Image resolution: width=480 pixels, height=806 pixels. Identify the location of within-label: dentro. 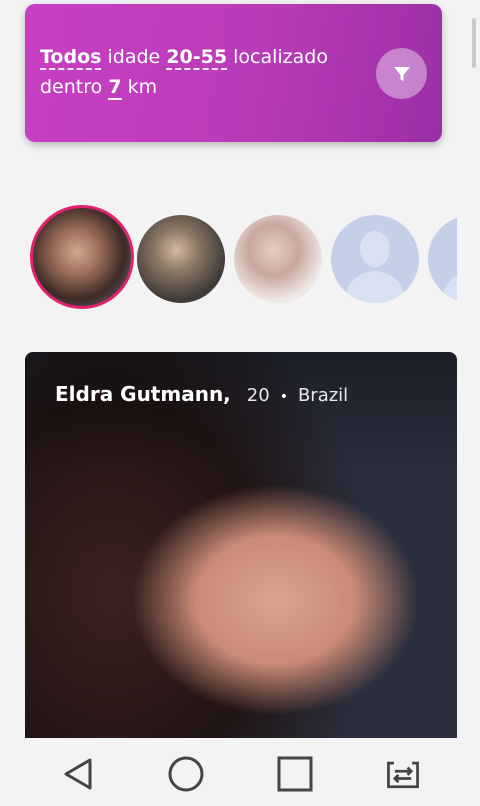
(71, 87).